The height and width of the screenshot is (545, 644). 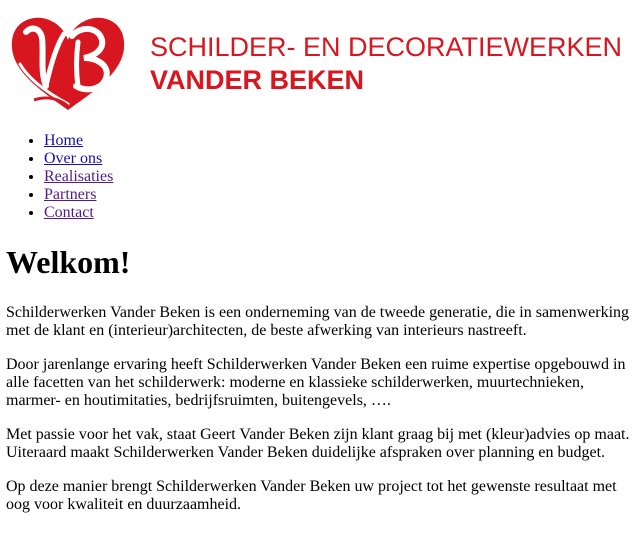 I want to click on brand-title: SCHILDER- EN DECORATIEWERKEN, so click(x=386, y=47).